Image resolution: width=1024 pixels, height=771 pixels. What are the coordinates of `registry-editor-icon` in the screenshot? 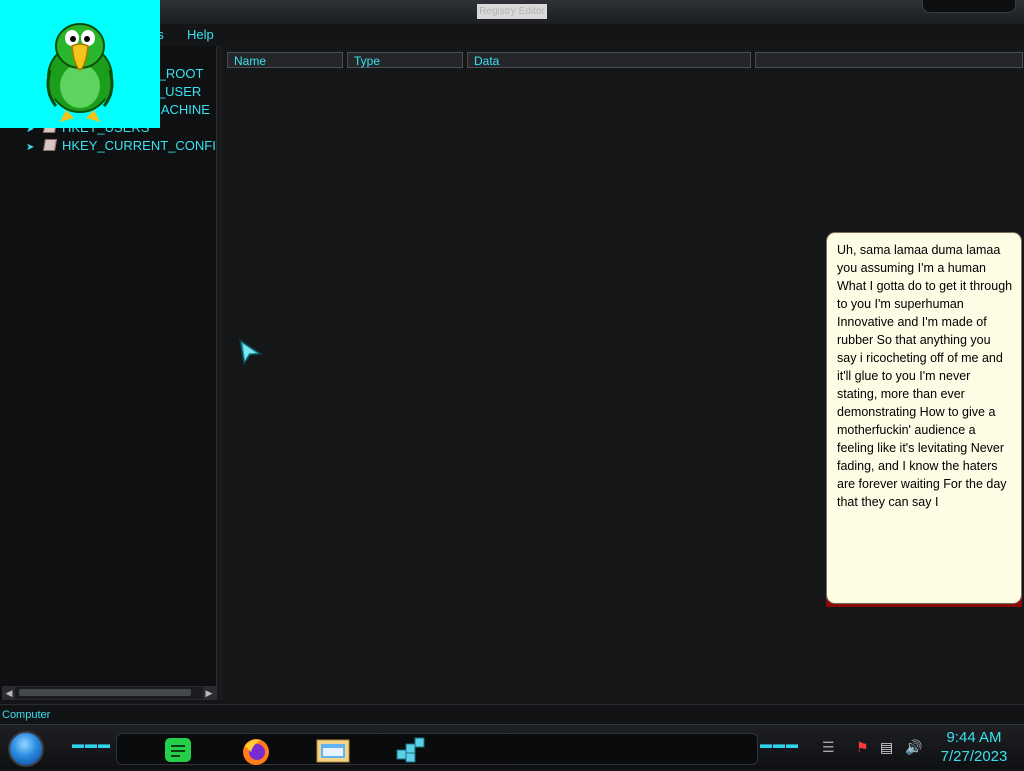 It's located at (410, 750).